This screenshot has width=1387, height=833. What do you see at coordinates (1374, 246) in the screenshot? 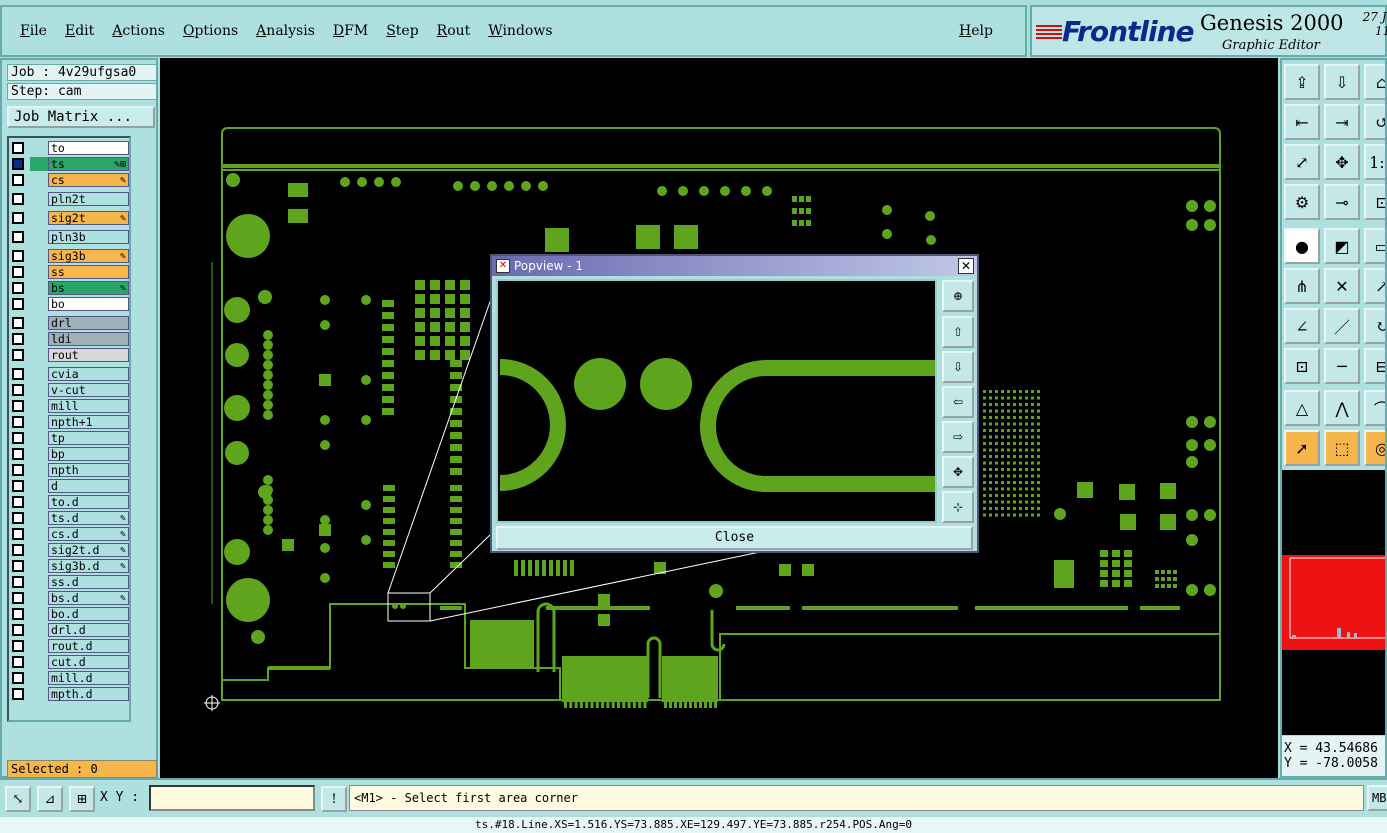
I see `ruler-icon: ▭` at bounding box center [1374, 246].